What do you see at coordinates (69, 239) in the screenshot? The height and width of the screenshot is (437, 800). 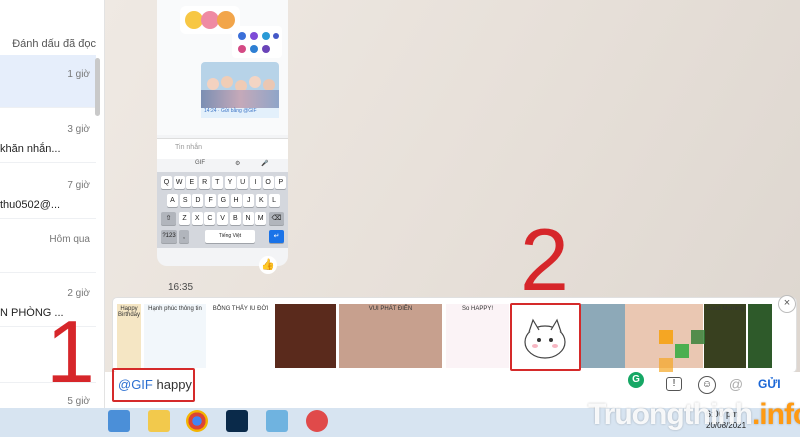 I see `conversation-time: Hôm qua` at bounding box center [69, 239].